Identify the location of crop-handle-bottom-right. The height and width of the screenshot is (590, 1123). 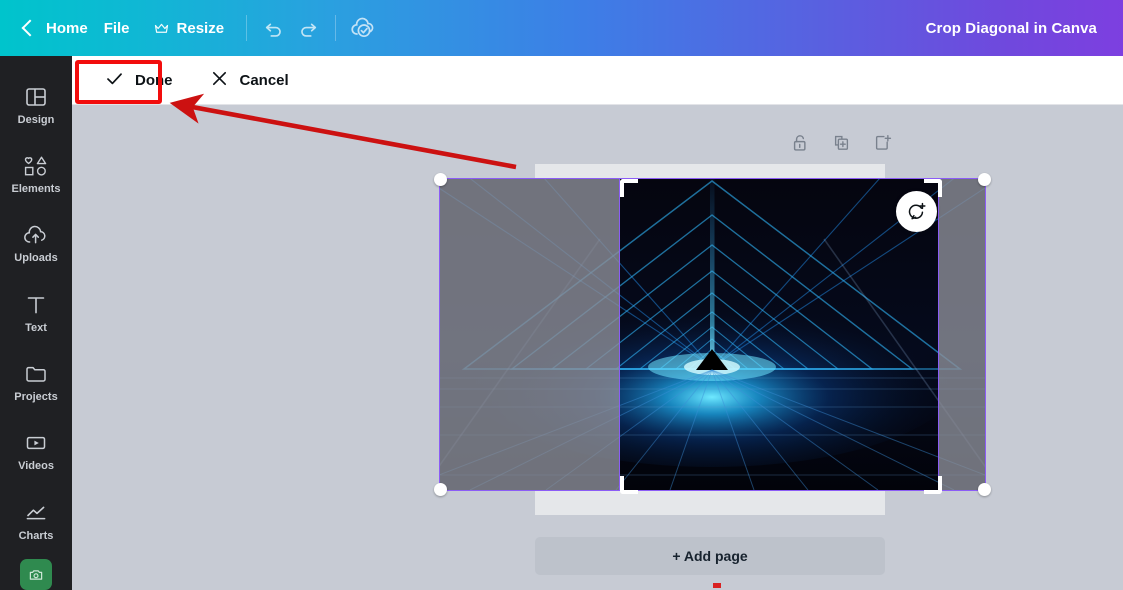
(933, 485).